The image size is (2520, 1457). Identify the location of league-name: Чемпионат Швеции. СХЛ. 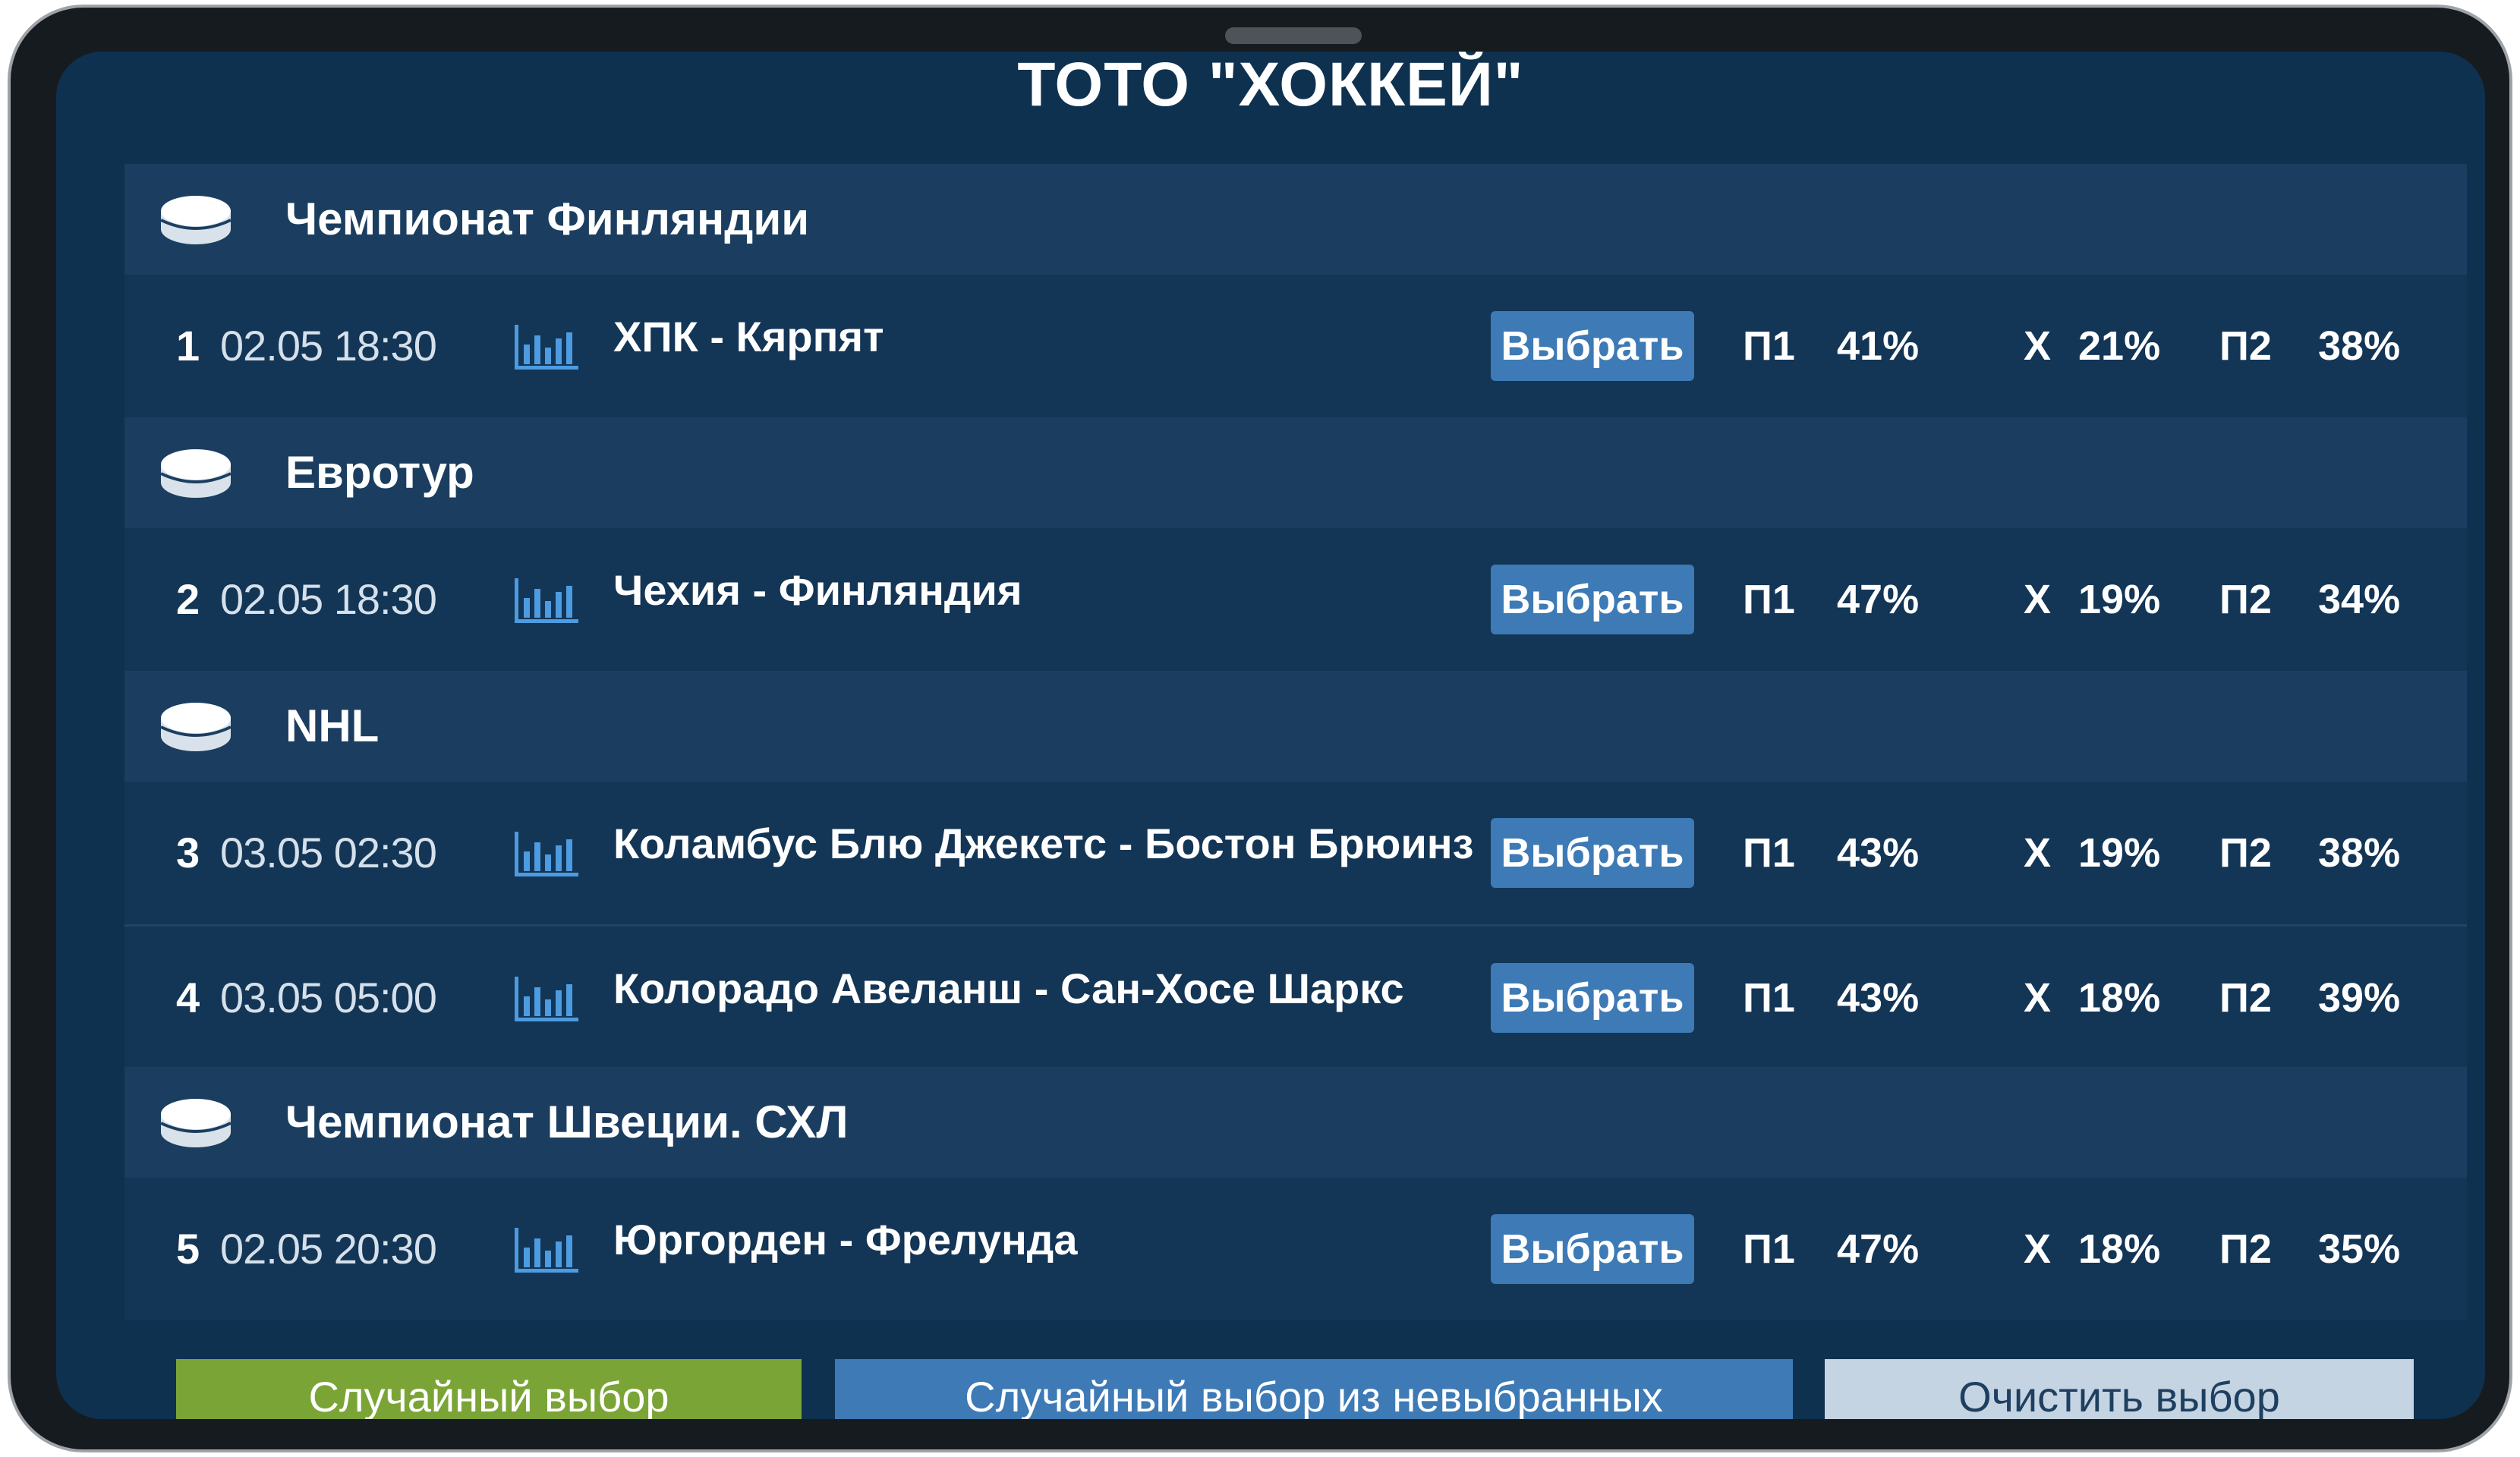
(567, 1122).